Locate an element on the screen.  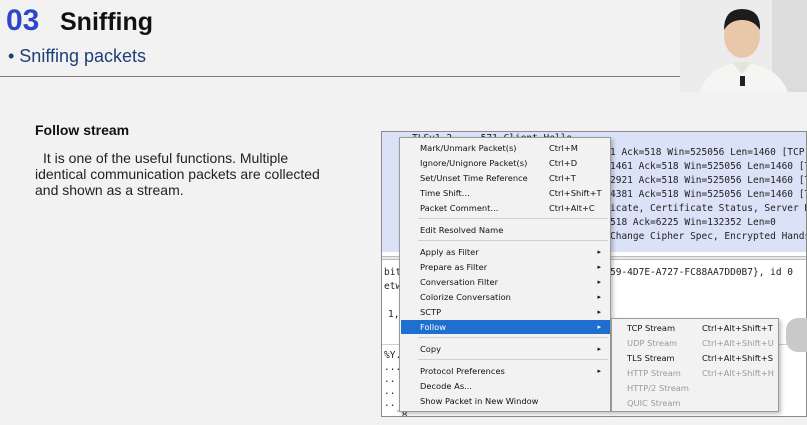
menu-item-shortcut: Ctrl+T is located at coordinates (562, 178).